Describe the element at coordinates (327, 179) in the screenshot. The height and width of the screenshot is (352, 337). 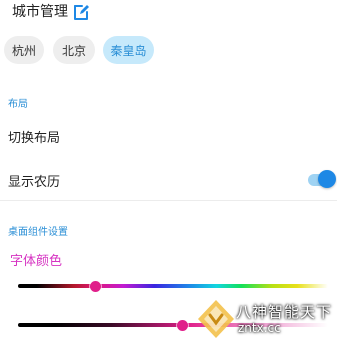
I see `toggle-thumb` at that location.